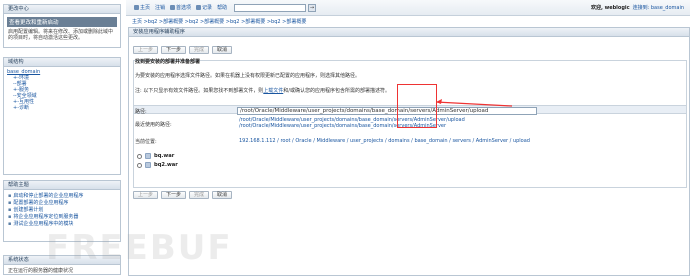 The height and width of the screenshot is (276, 690). I want to click on nav-record: 记录, so click(204, 7).